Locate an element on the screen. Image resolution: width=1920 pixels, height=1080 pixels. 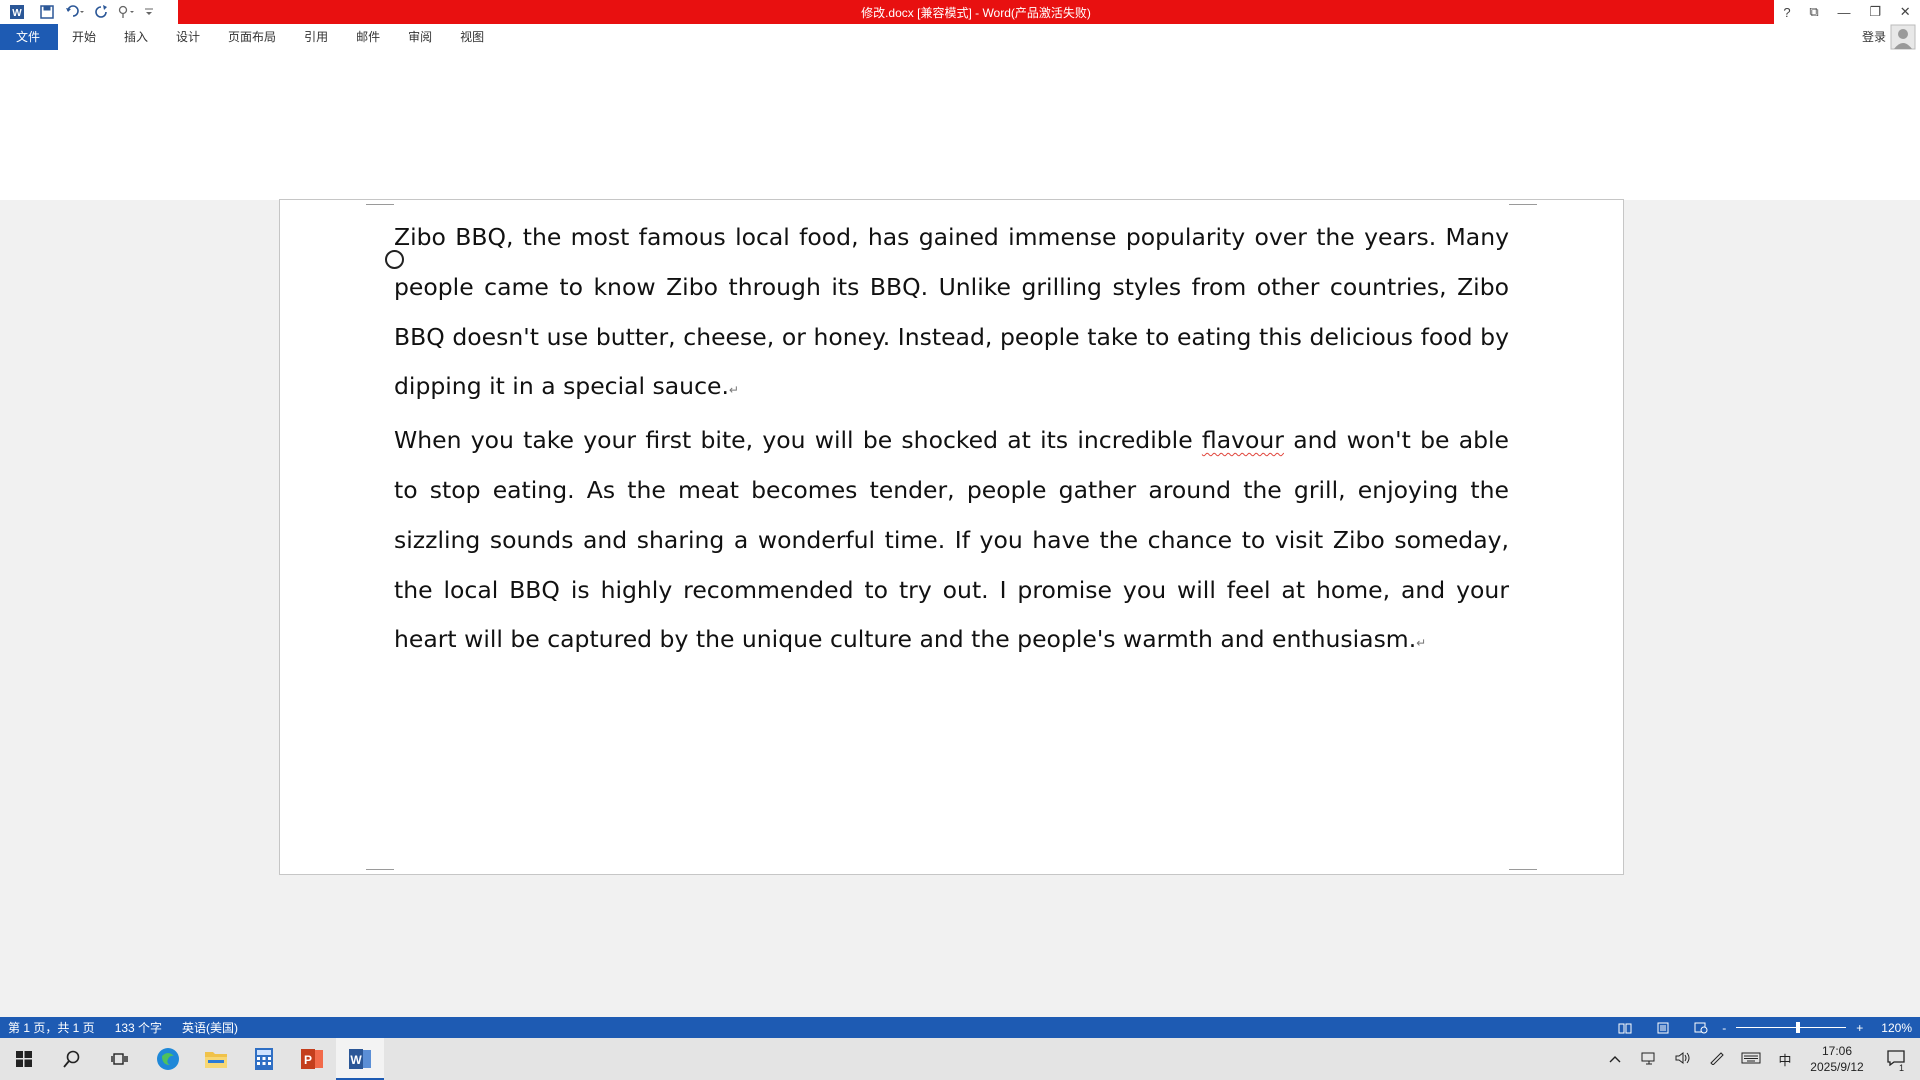
tab-review: 审阅 is located at coordinates (420, 37).